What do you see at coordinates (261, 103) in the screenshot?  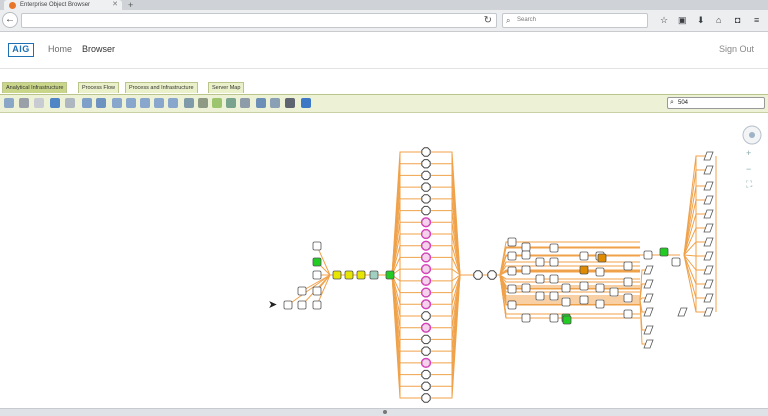 I see `expand-icon` at bounding box center [261, 103].